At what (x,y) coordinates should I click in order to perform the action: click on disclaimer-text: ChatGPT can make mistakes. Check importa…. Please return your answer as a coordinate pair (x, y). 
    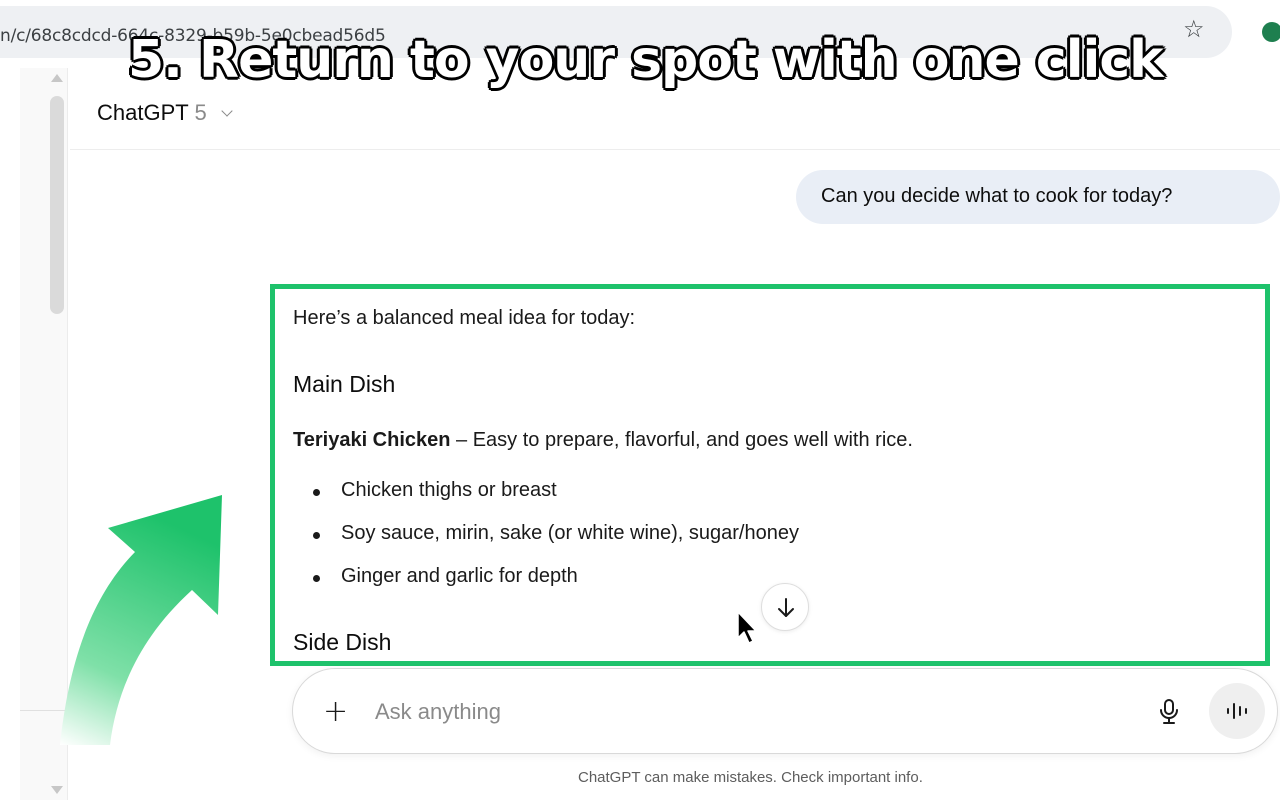
    Looking at the image, I should click on (750, 777).